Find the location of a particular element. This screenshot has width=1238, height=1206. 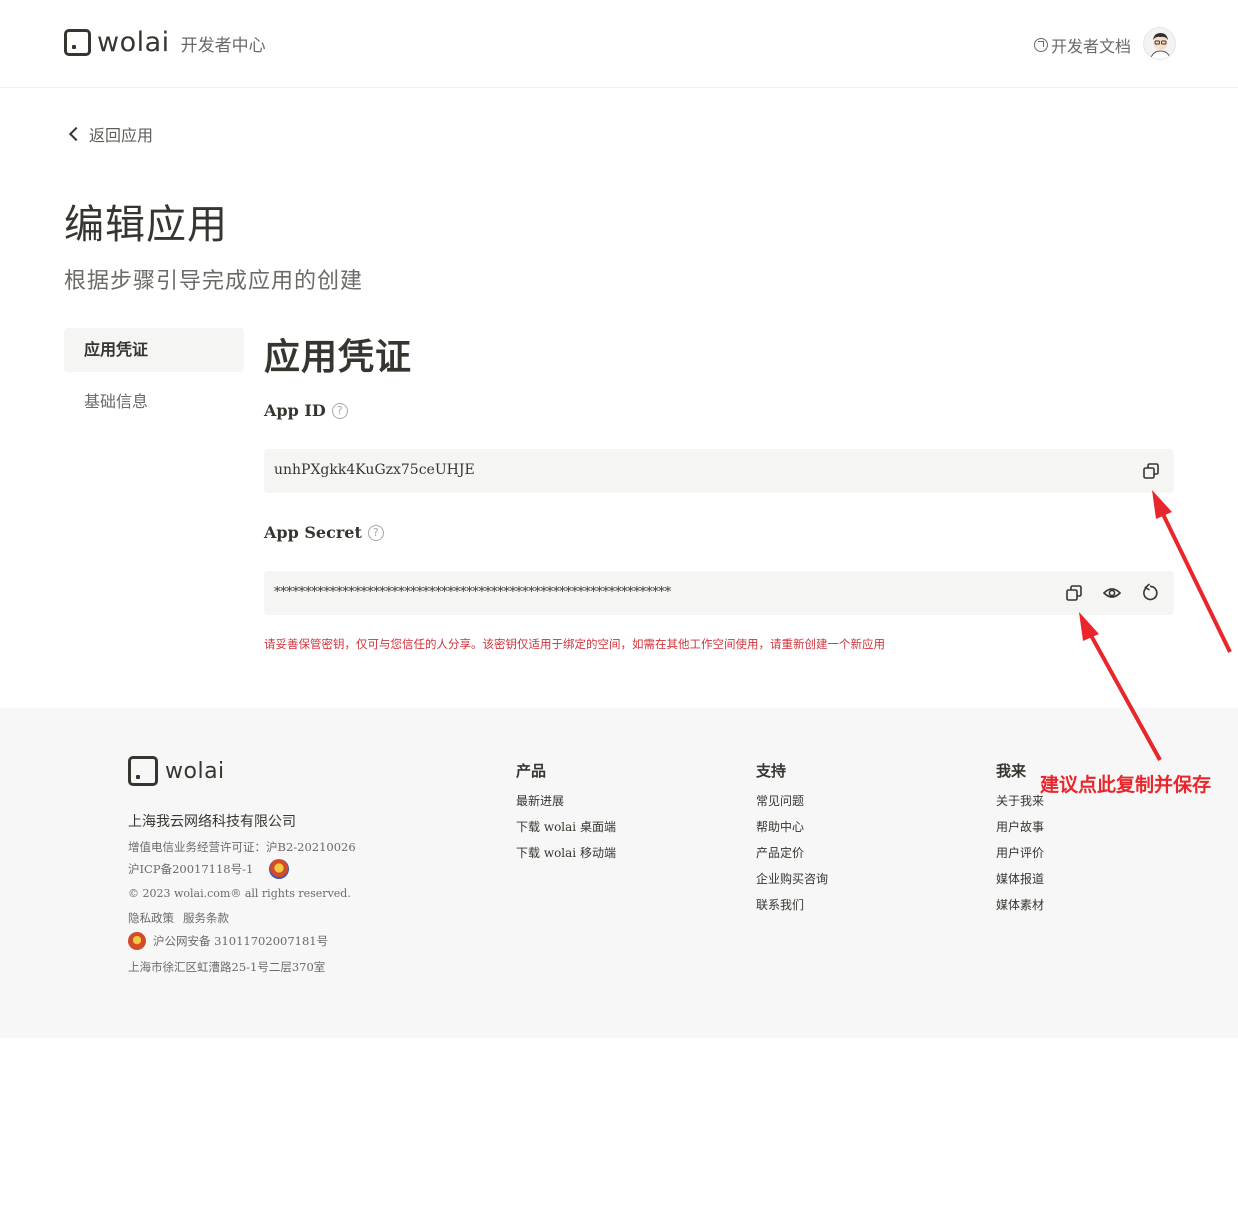

external-link-icon is located at coordinates (1041, 45).